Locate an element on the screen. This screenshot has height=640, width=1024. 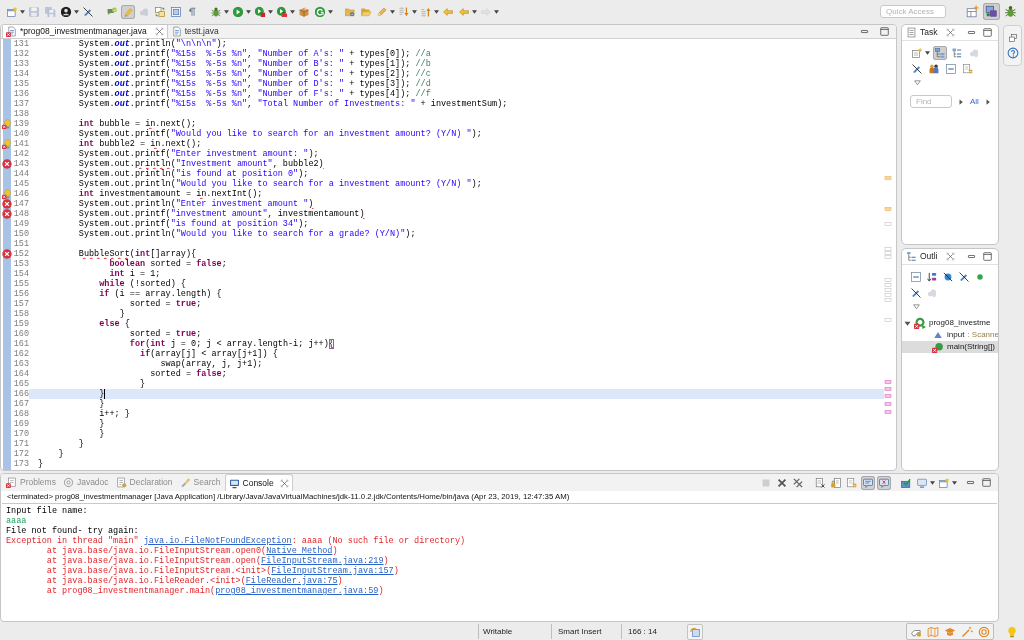
sort-icon is located at coordinates (932, 277).